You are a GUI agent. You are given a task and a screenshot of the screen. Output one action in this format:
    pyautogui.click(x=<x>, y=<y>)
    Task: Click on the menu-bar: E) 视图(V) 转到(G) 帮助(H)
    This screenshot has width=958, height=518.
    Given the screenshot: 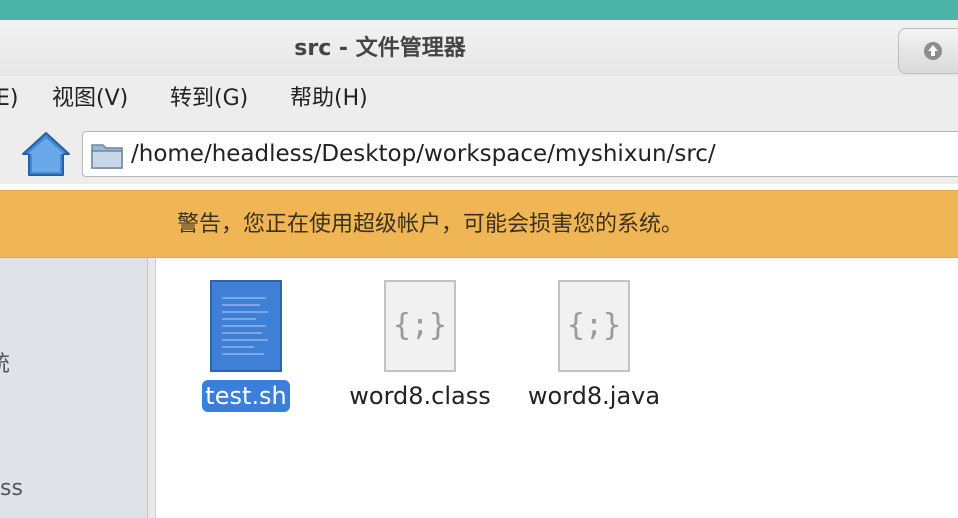 What is the action you would take?
    pyautogui.click(x=479, y=99)
    